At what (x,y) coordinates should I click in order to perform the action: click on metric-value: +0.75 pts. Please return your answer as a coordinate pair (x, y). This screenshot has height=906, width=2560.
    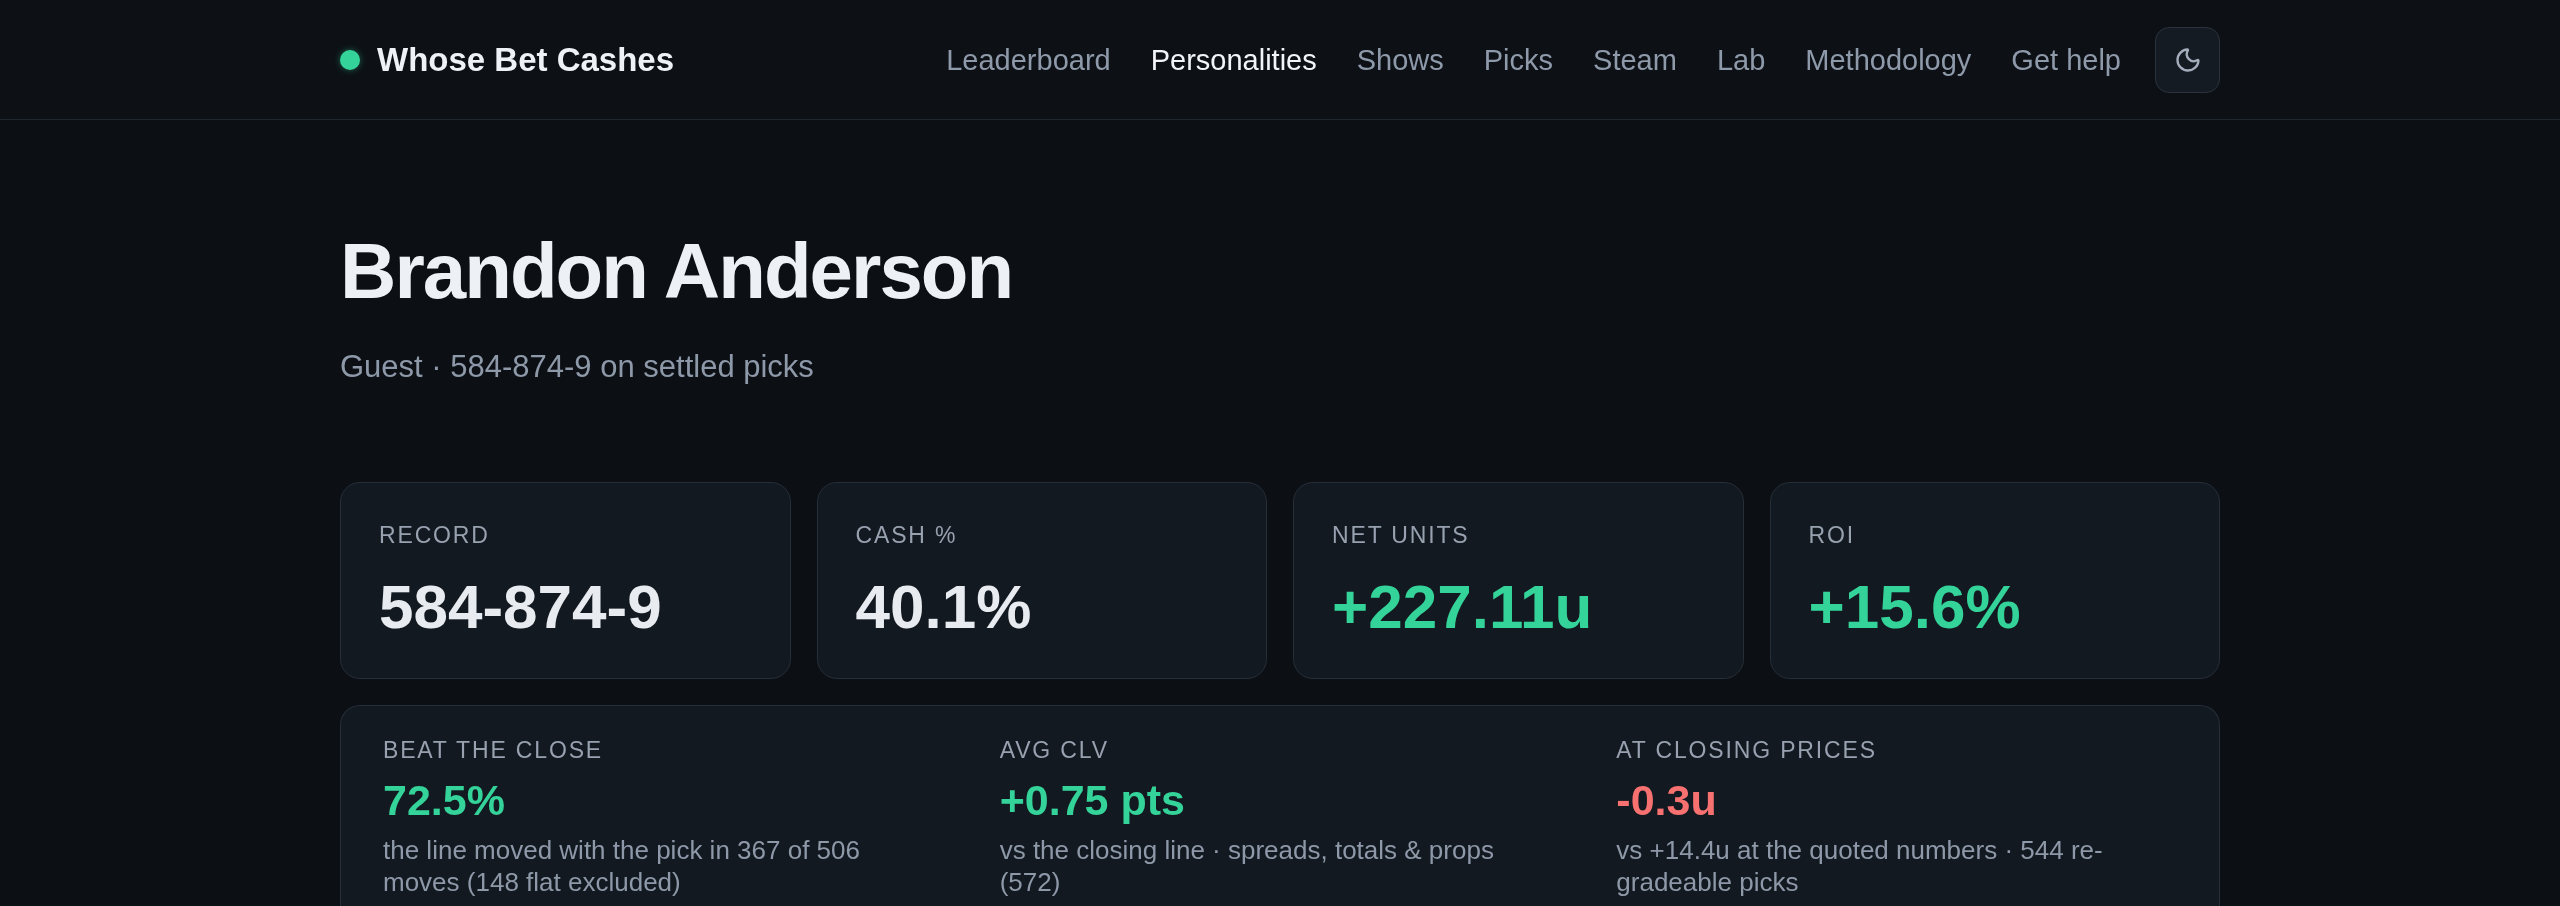
    Looking at the image, I should click on (1092, 800).